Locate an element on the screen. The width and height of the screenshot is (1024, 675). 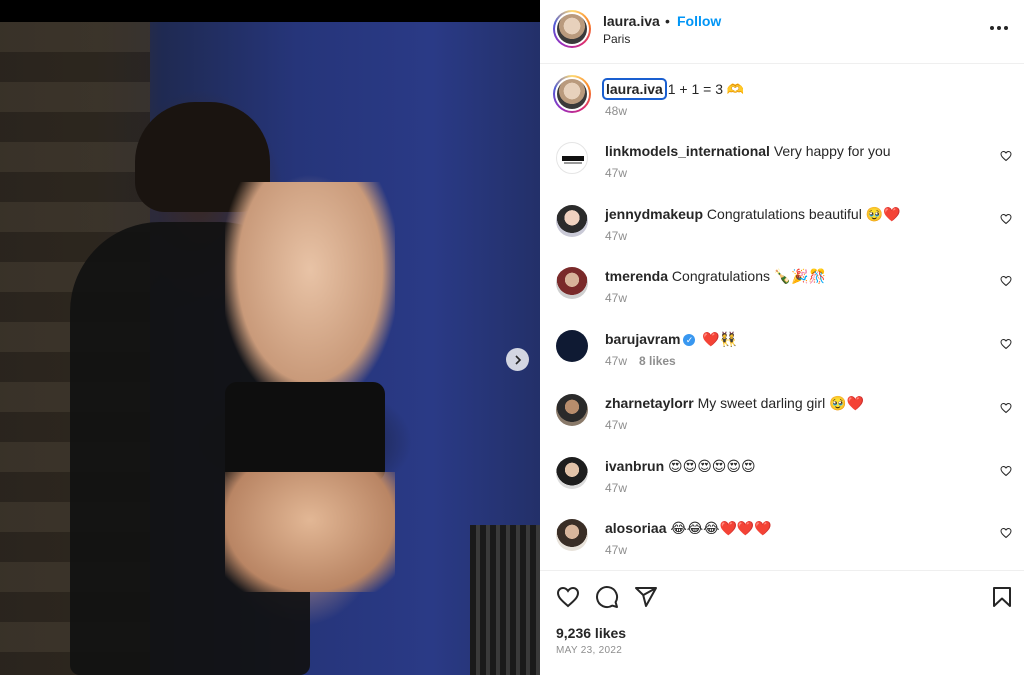
chevron-right-icon is located at coordinates (517, 359).